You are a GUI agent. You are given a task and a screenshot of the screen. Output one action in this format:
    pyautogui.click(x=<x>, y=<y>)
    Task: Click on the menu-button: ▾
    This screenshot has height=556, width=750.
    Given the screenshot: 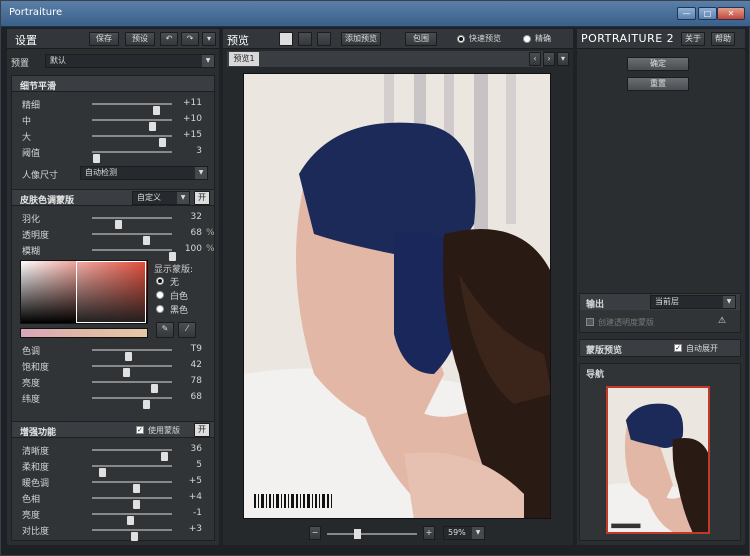 What is the action you would take?
    pyautogui.click(x=209, y=39)
    